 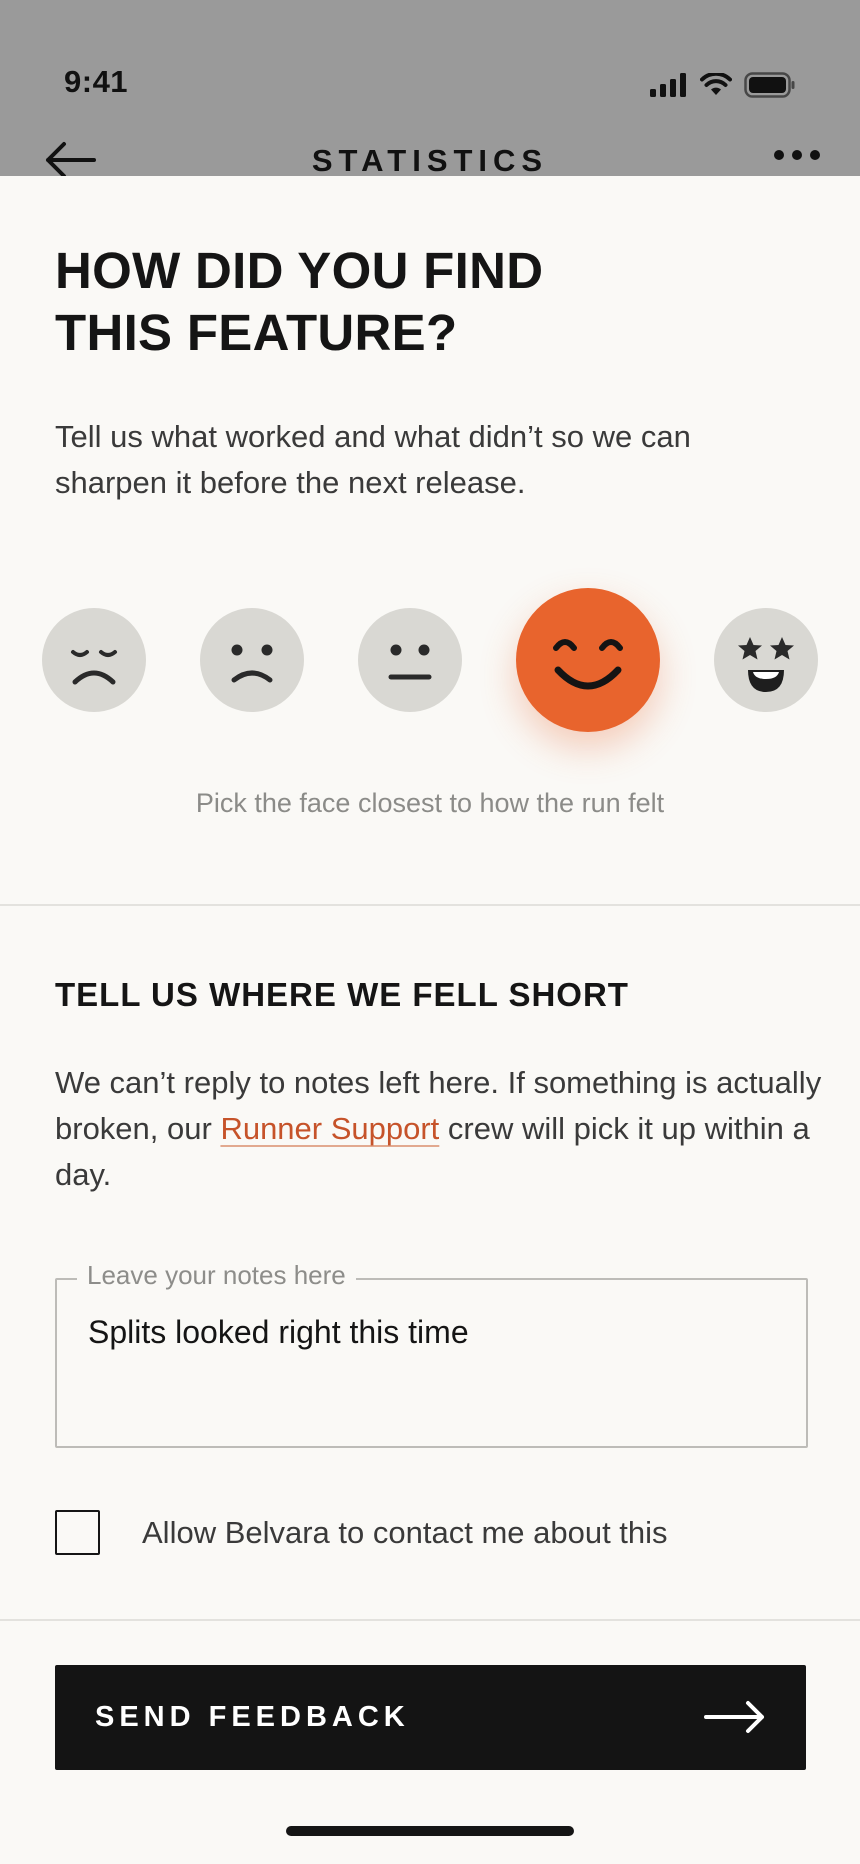 I want to click on sad-face-icon, so click(x=252, y=663).